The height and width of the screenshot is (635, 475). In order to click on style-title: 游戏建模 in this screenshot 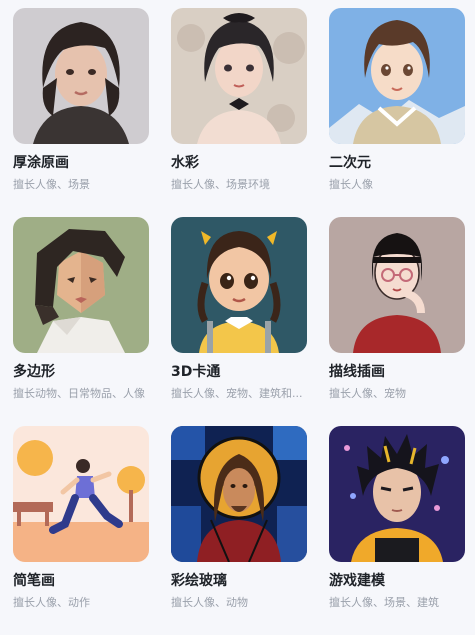, I will do `click(357, 581)`.